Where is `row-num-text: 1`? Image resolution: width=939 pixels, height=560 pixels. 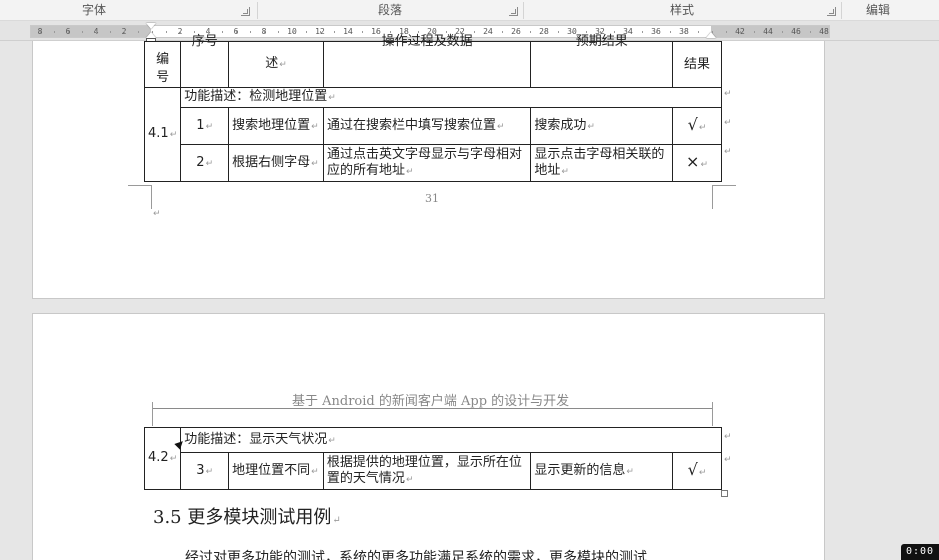 row-num-text: 1 is located at coordinates (200, 125).